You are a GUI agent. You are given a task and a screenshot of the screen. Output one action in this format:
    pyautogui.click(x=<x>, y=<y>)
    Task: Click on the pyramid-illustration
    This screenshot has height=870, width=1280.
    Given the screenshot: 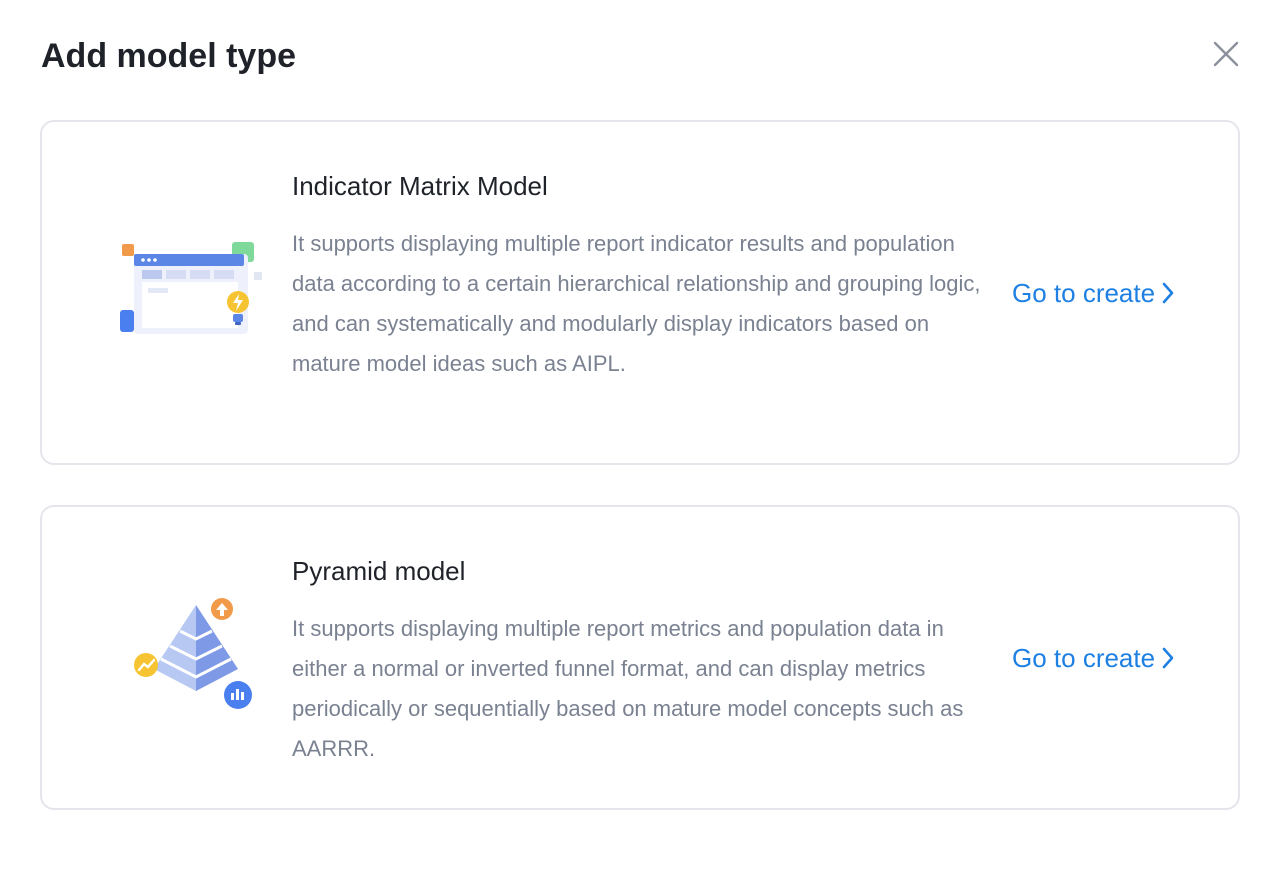 What is the action you would take?
    pyautogui.click(x=193, y=656)
    